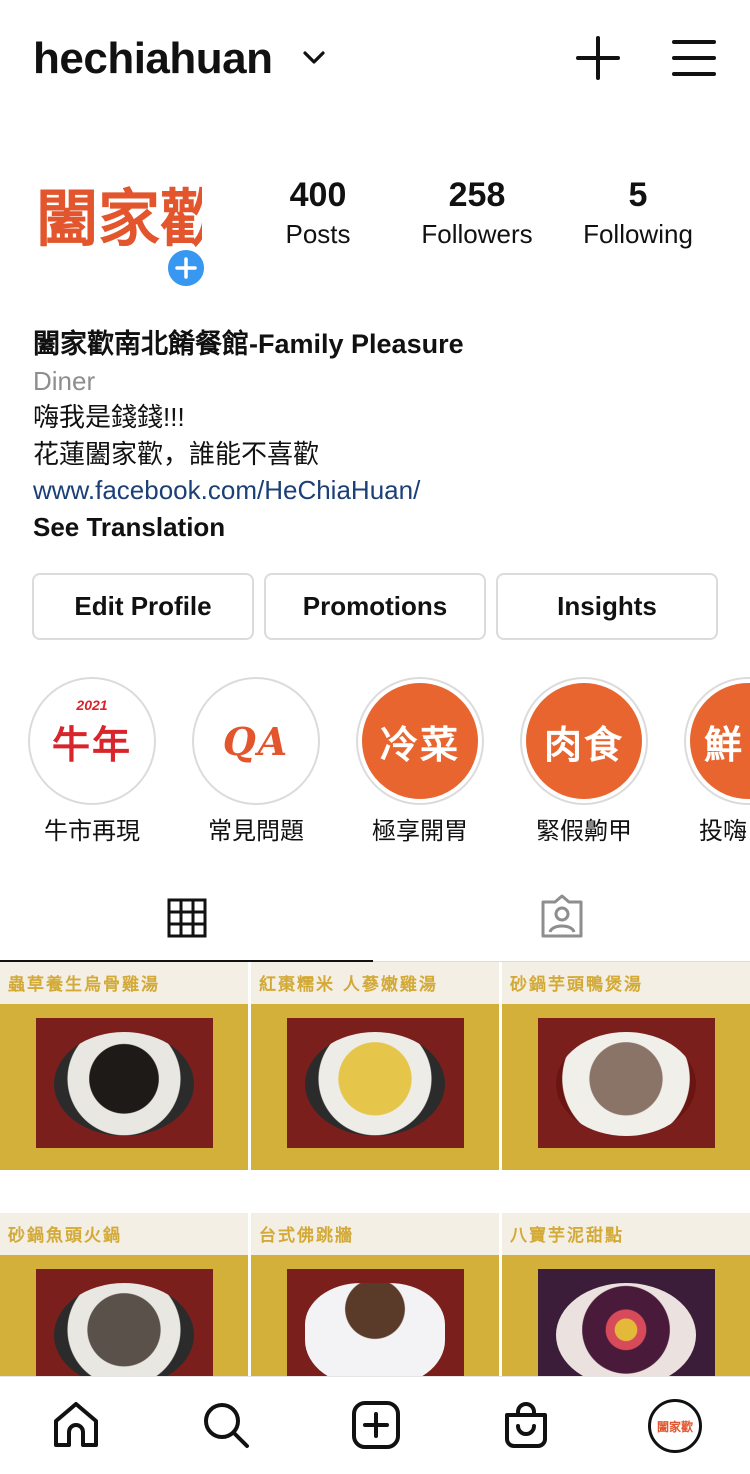 The width and height of the screenshot is (750, 1474). What do you see at coordinates (226, 1425) in the screenshot?
I see `search-icon` at bounding box center [226, 1425].